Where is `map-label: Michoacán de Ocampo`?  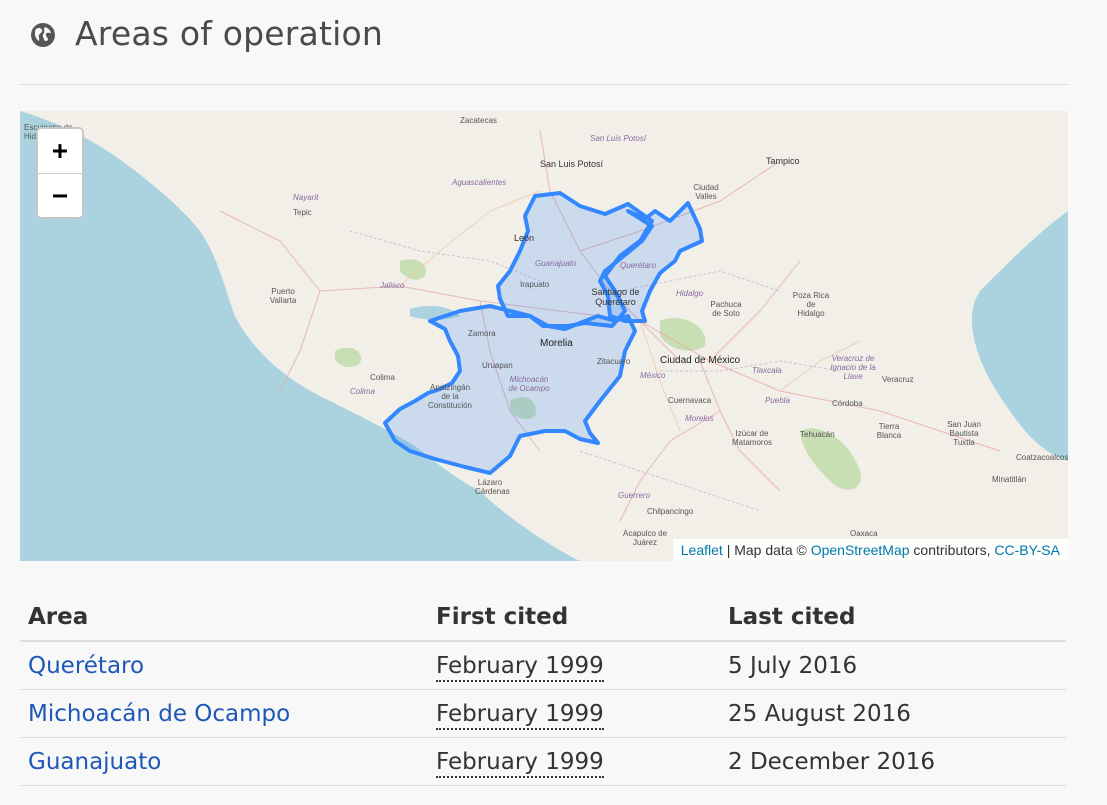
map-label: Michoacán de Ocampo is located at coordinates (529, 384).